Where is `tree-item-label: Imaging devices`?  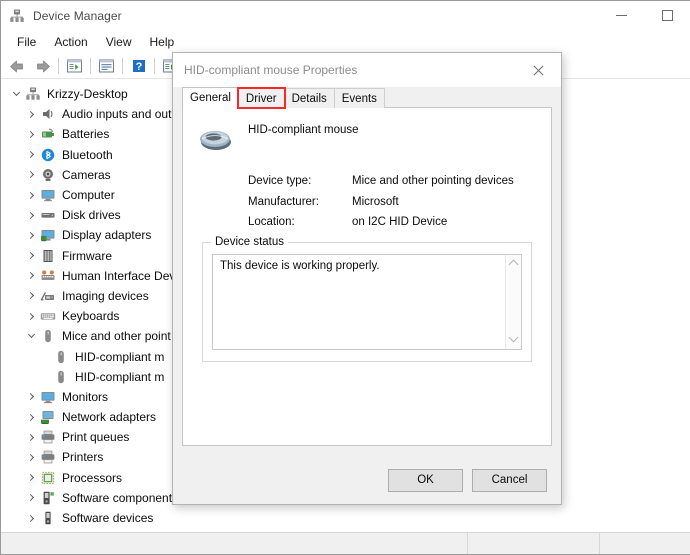 tree-item-label: Imaging devices is located at coordinates (105, 295).